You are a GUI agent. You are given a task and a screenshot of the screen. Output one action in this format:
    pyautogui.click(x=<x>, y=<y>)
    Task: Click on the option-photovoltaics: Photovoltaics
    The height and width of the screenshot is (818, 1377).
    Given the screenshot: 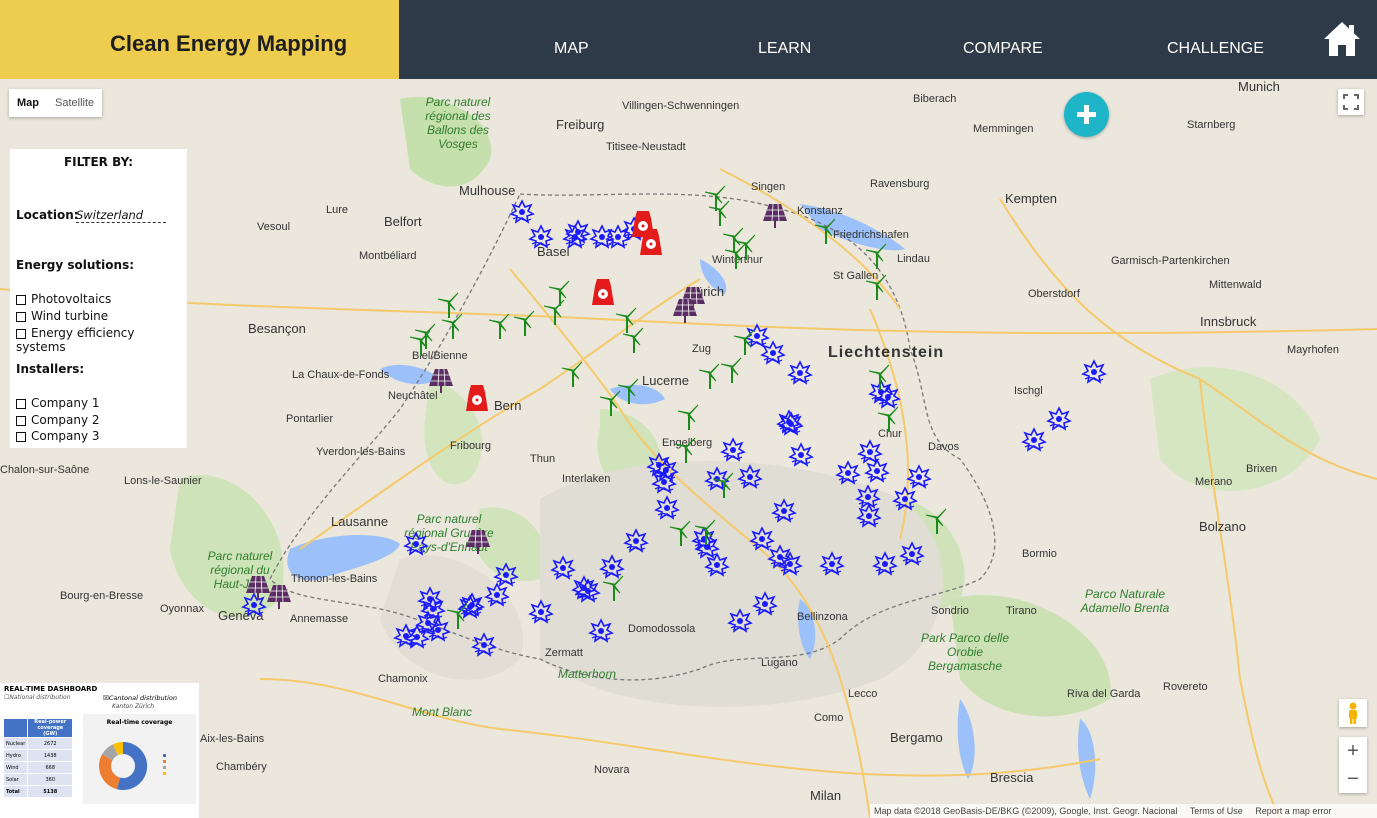 What is the action you would take?
    pyautogui.click(x=63, y=299)
    